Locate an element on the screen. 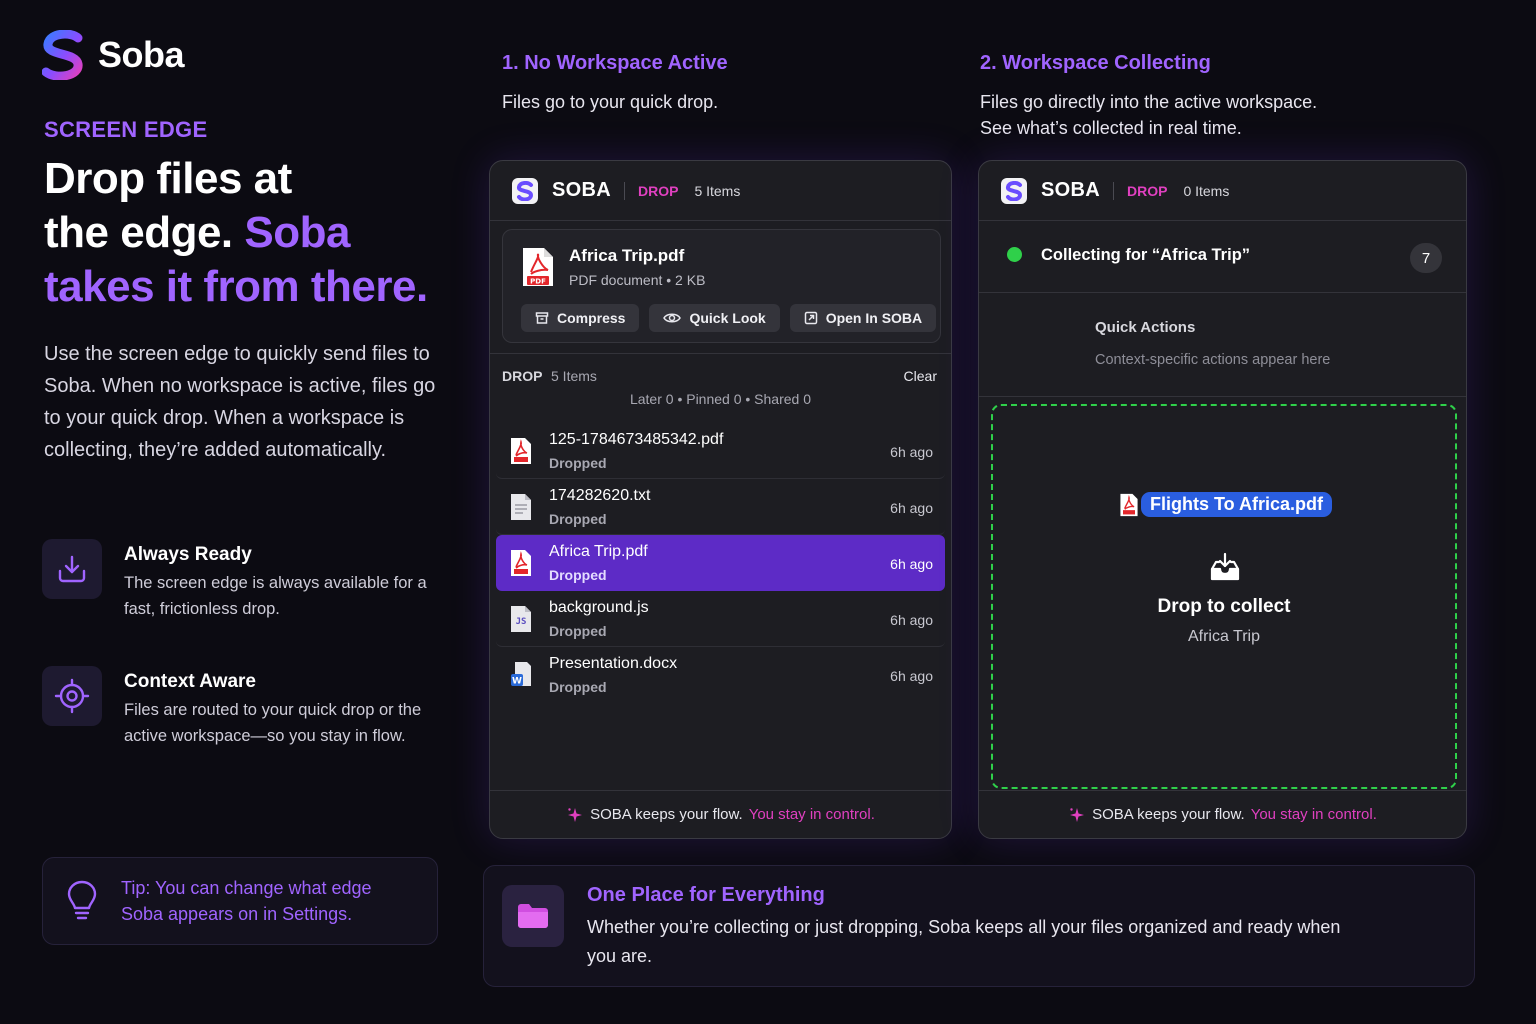  dragged-file-chip: Flights To Africa.pdf is located at coordinates (1225, 504).